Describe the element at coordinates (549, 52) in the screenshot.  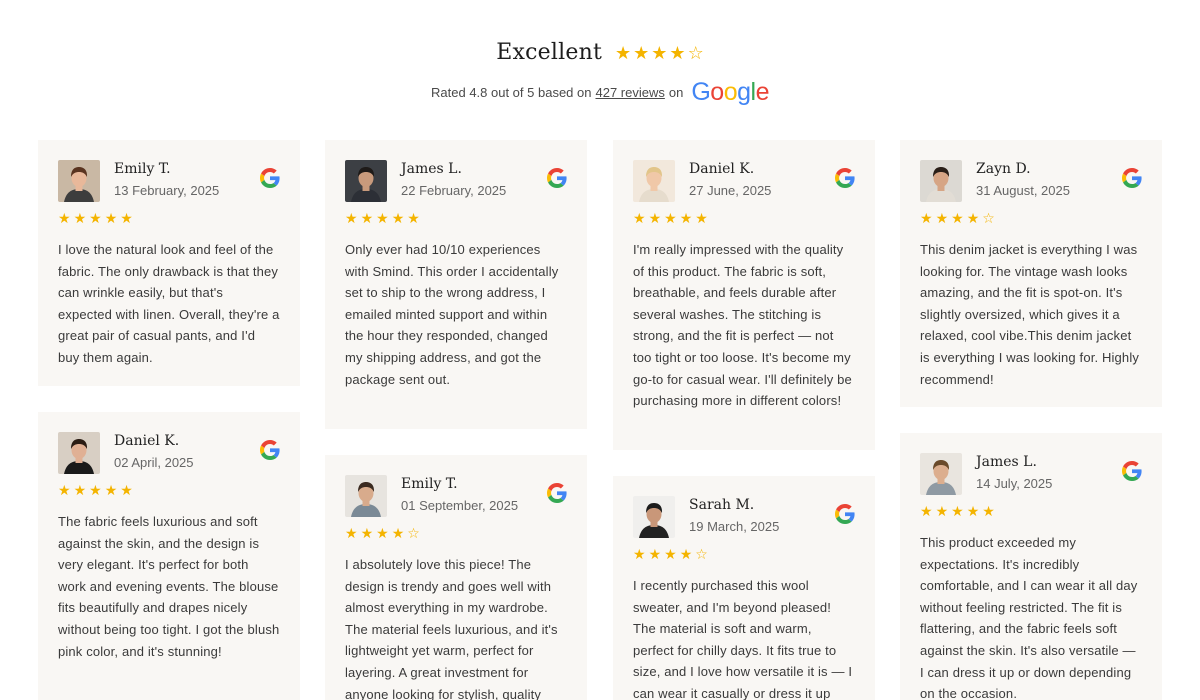
I see `rating-title: Excellent` at that location.